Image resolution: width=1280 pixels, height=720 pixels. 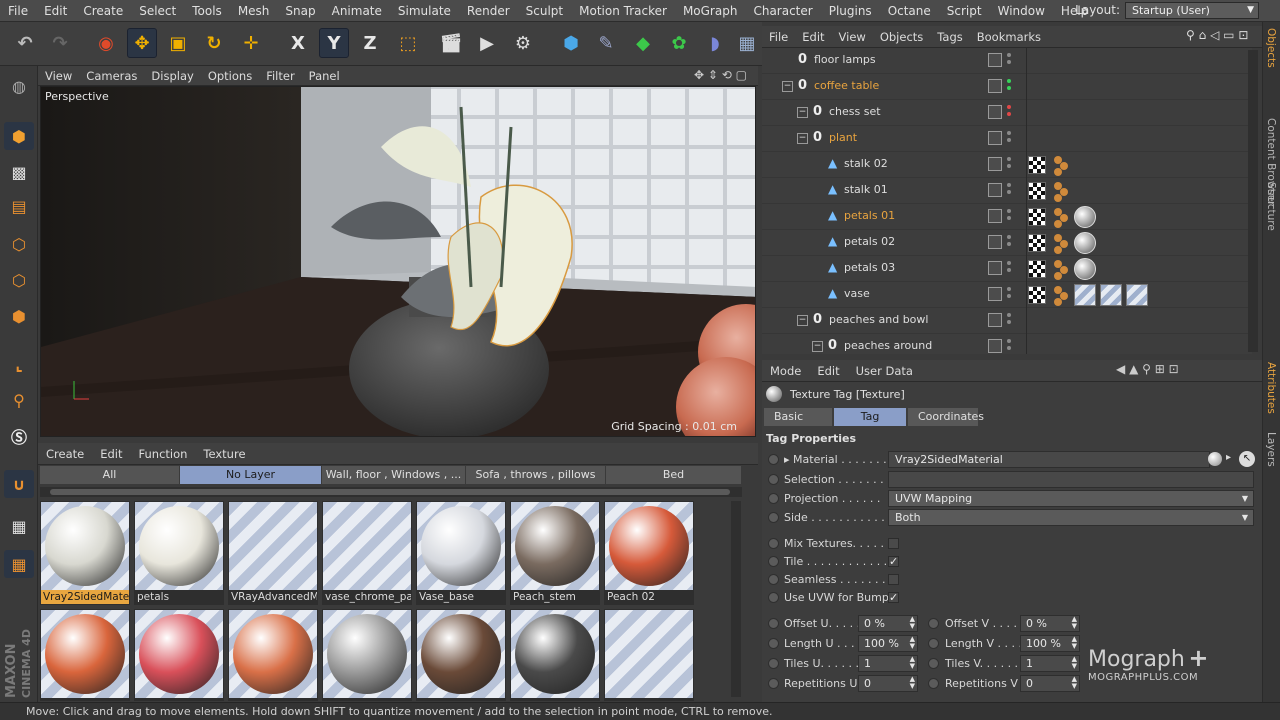 What do you see at coordinates (773, 543) in the screenshot?
I see `mix-anim-radio` at bounding box center [773, 543].